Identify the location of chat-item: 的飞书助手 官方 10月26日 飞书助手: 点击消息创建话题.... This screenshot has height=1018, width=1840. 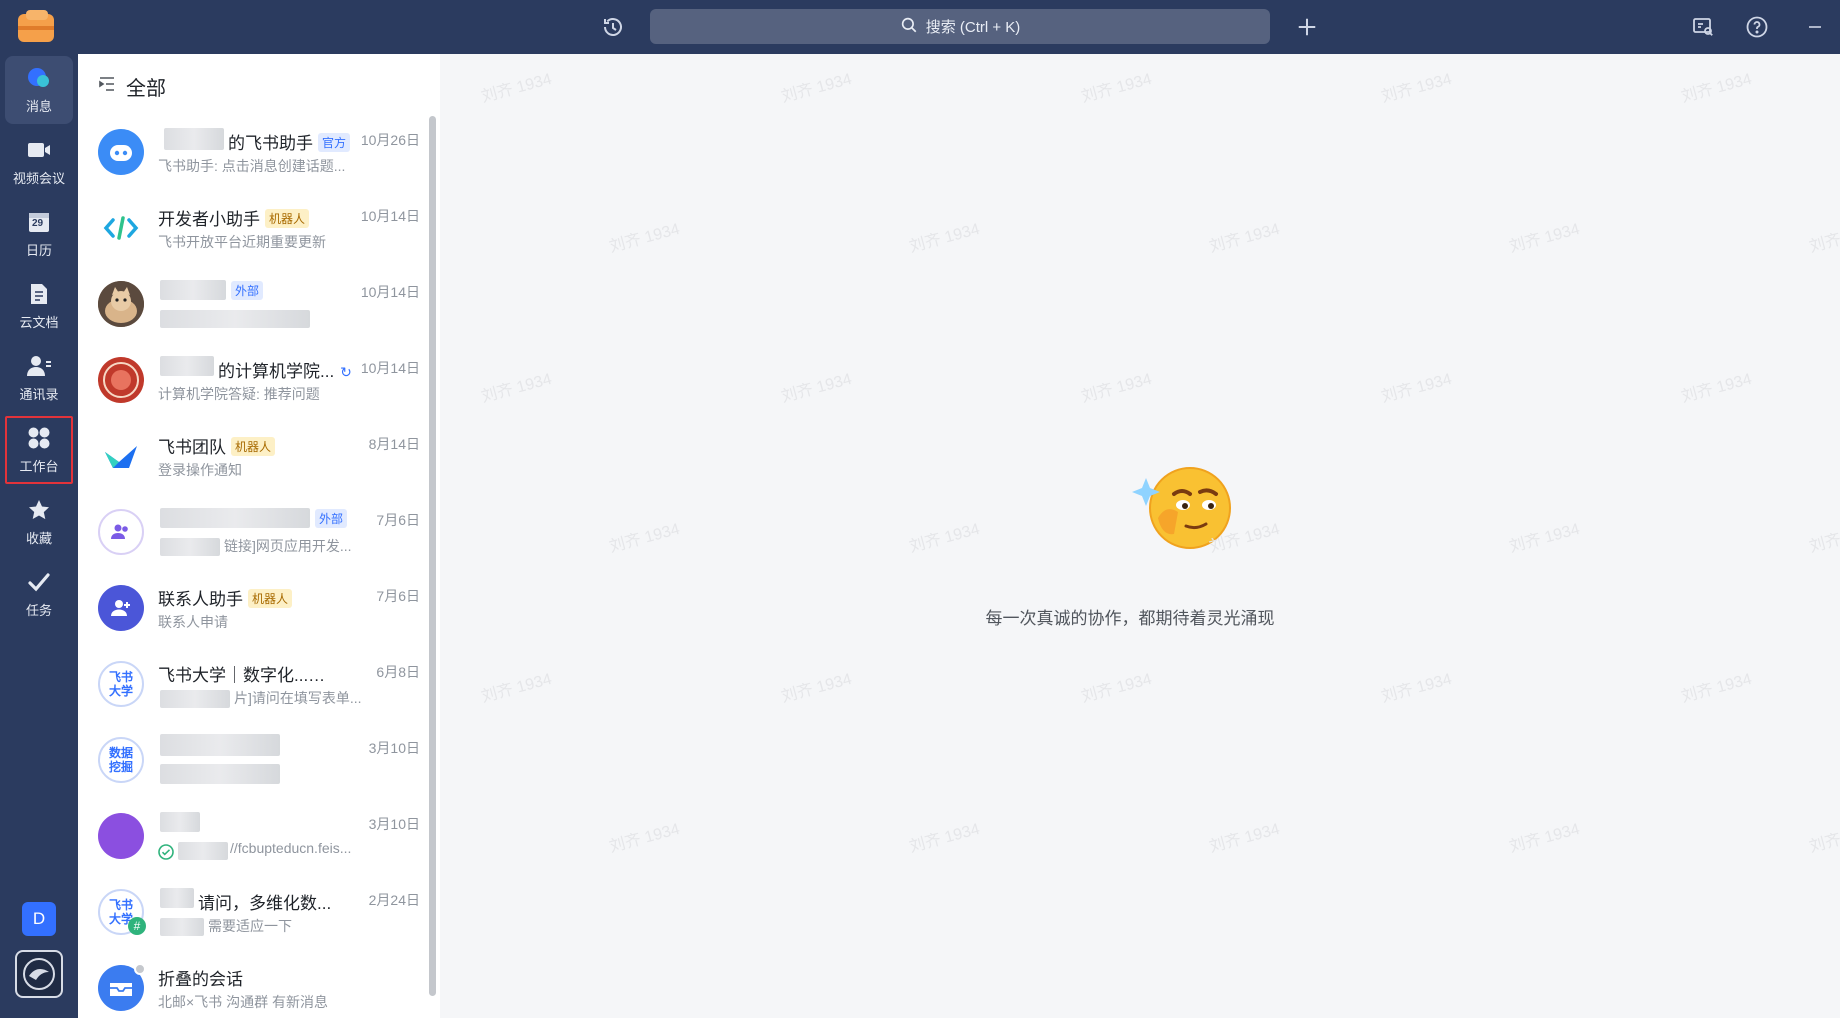
(250, 154).